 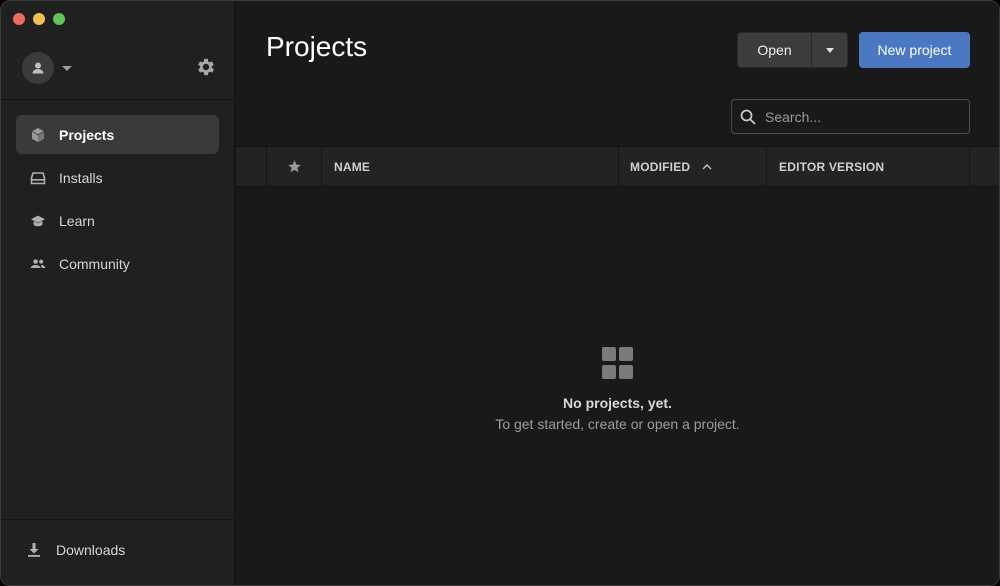 I want to click on page-title: Projects, so click(x=317, y=46).